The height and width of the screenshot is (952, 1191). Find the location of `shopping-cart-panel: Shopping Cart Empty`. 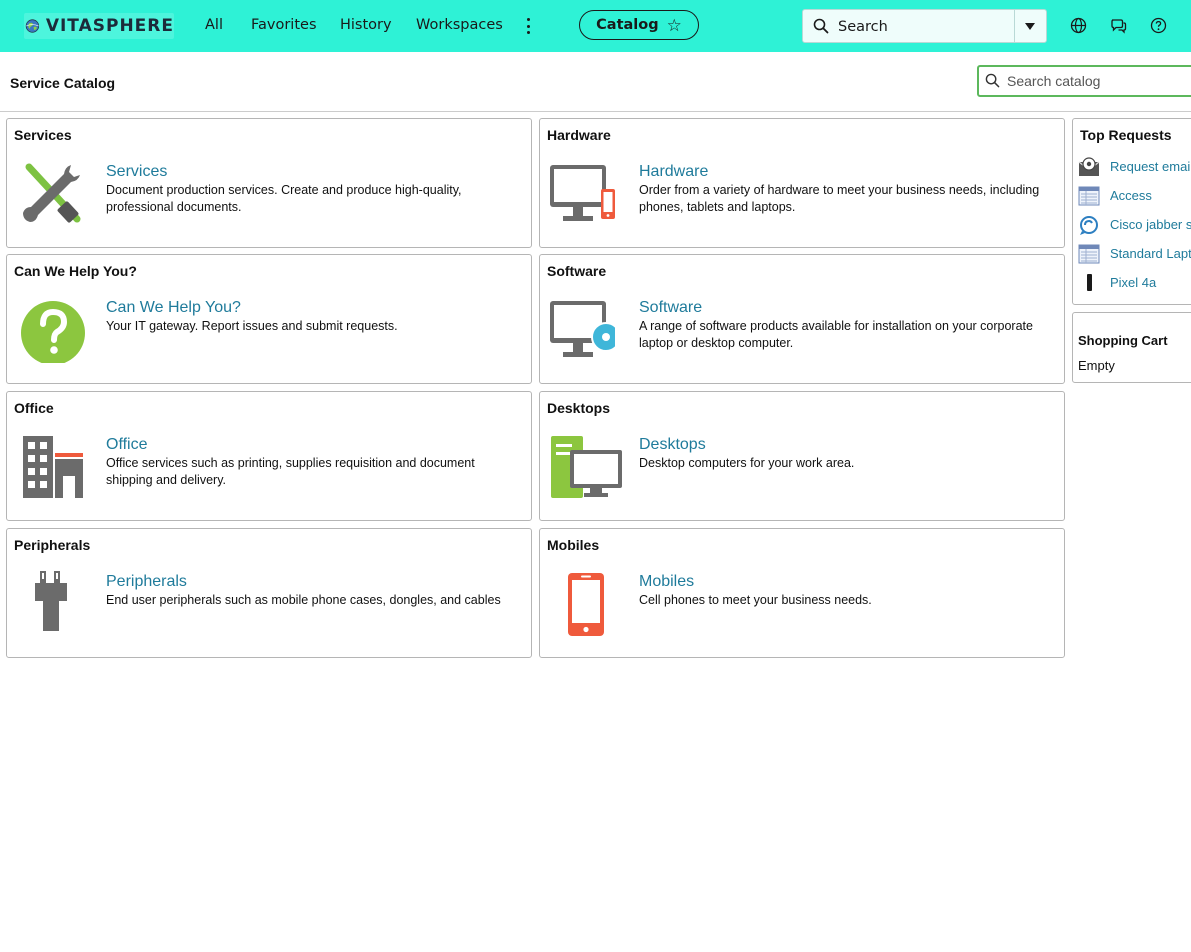

shopping-cart-panel: Shopping Cart Empty is located at coordinates (1131, 347).